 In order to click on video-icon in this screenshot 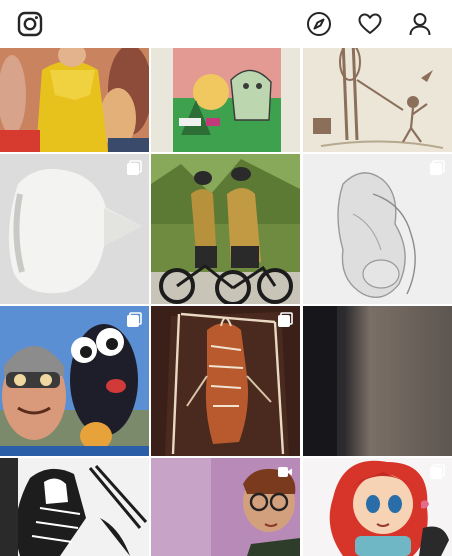, I will do `click(285, 472)`.